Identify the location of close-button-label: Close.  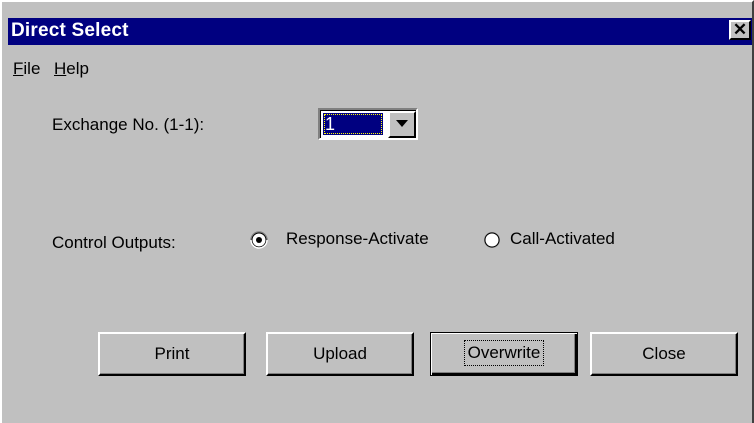
(664, 353).